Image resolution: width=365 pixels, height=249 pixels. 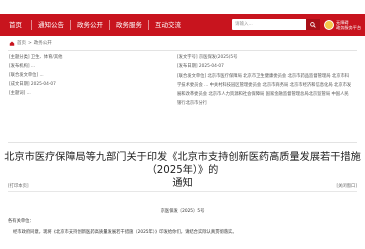 I want to click on document-number: 京医保发〔2025〕5号, so click(x=182, y=211).